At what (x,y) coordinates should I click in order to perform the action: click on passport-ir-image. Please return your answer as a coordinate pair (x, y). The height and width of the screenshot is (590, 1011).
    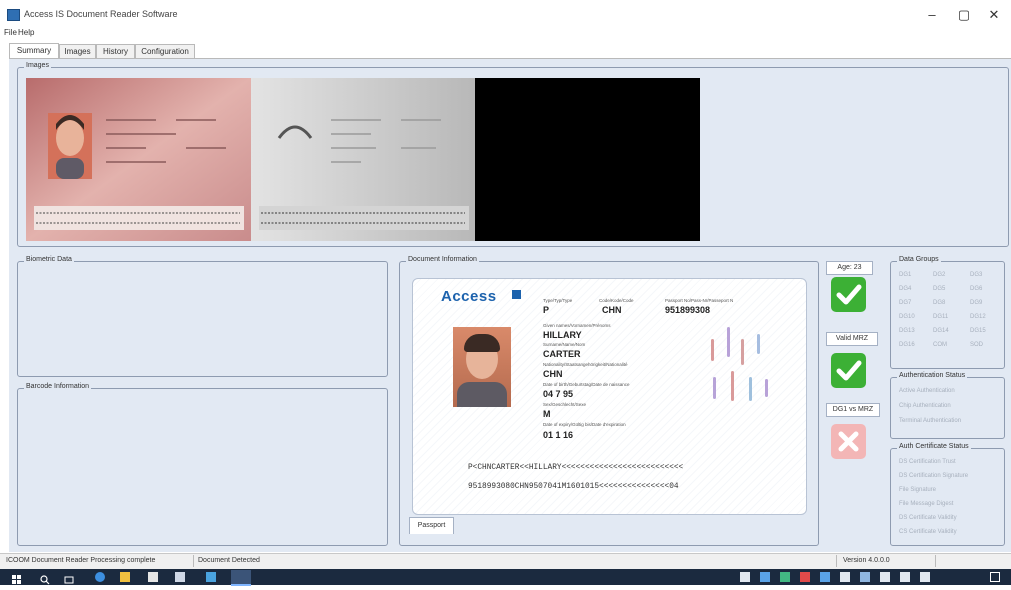
    Looking at the image, I should click on (363, 159).